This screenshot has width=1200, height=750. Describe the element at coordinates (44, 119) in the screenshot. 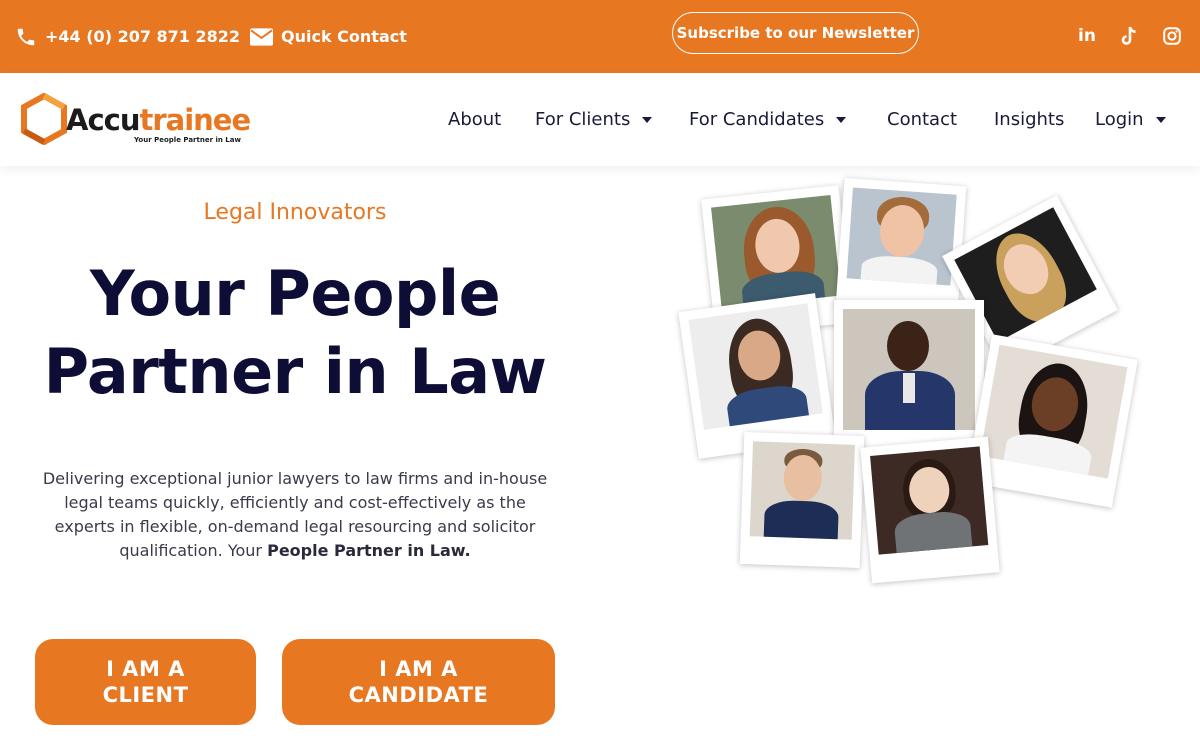

I see `logo-mark-icon` at that location.